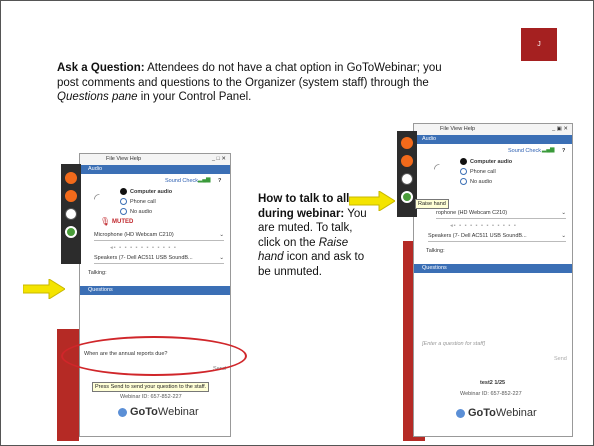 The width and height of the screenshot is (594, 446). I want to click on left-raise-hand-icon, so click(71, 232).